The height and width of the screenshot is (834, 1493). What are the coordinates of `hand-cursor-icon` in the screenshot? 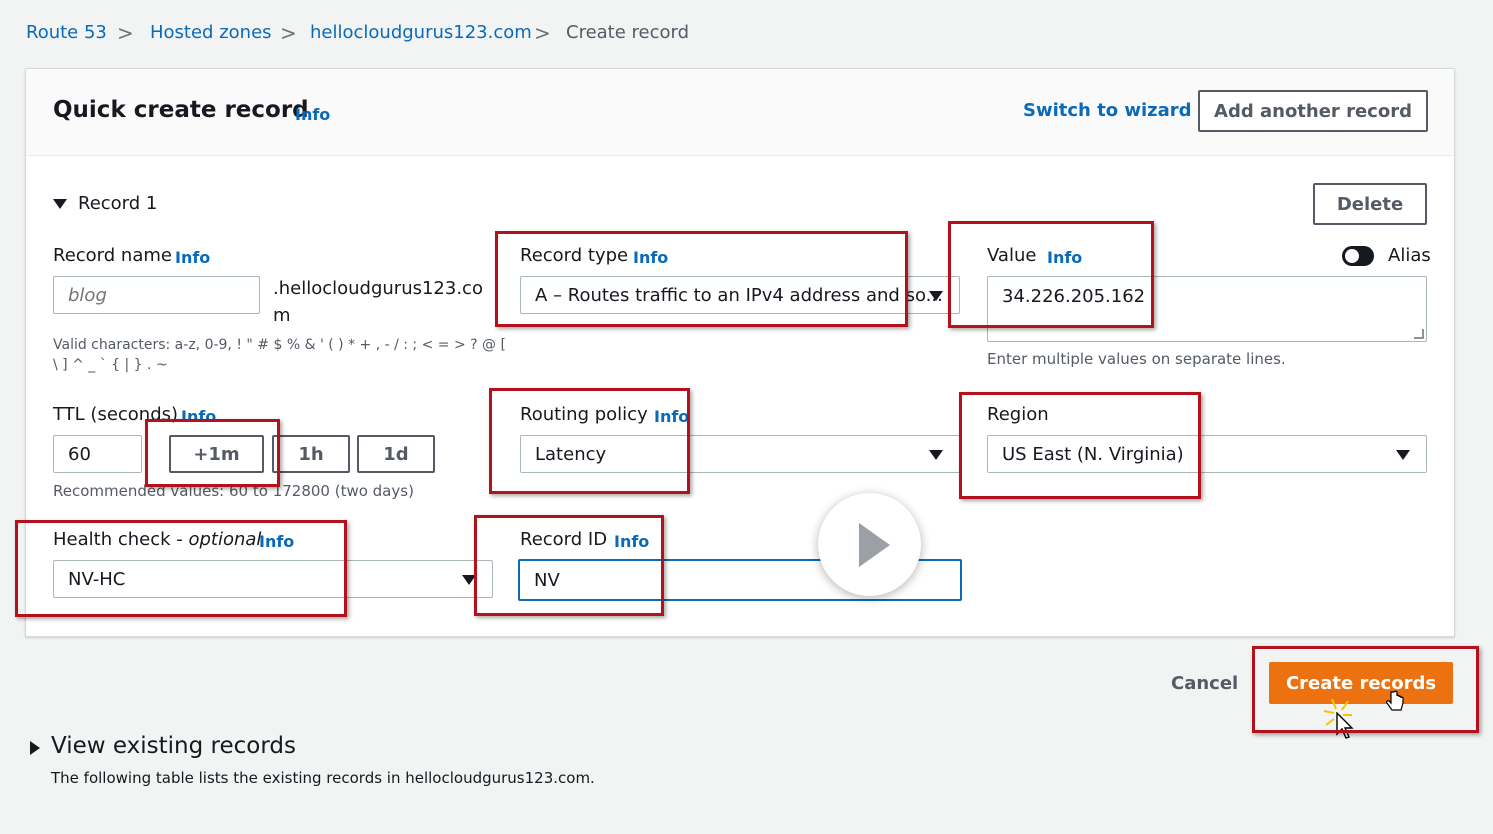 It's located at (1395, 700).